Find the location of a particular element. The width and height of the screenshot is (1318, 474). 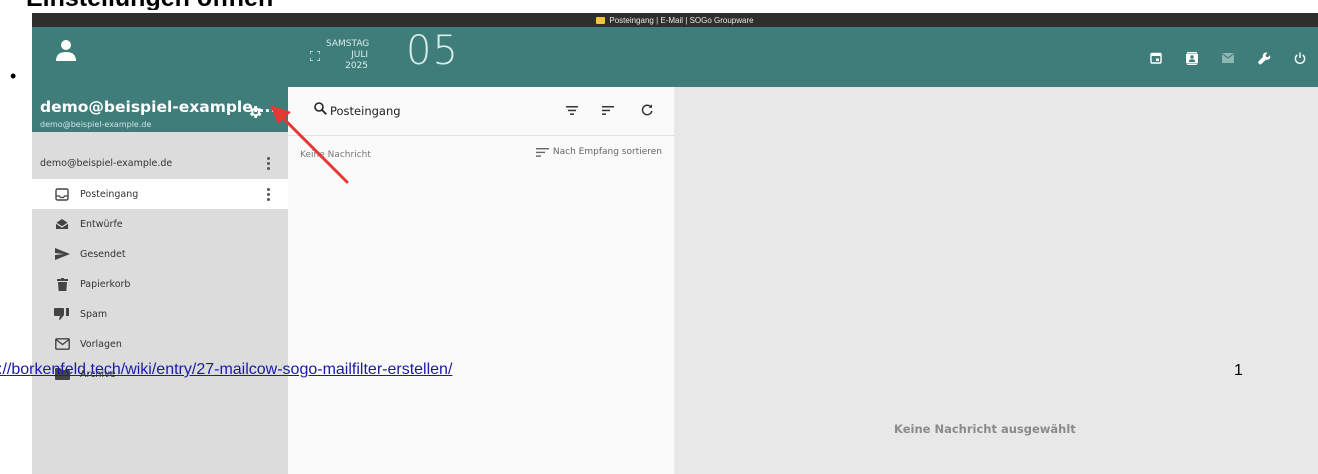

sort-button: Nach Empfang sortieren is located at coordinates (598, 152).